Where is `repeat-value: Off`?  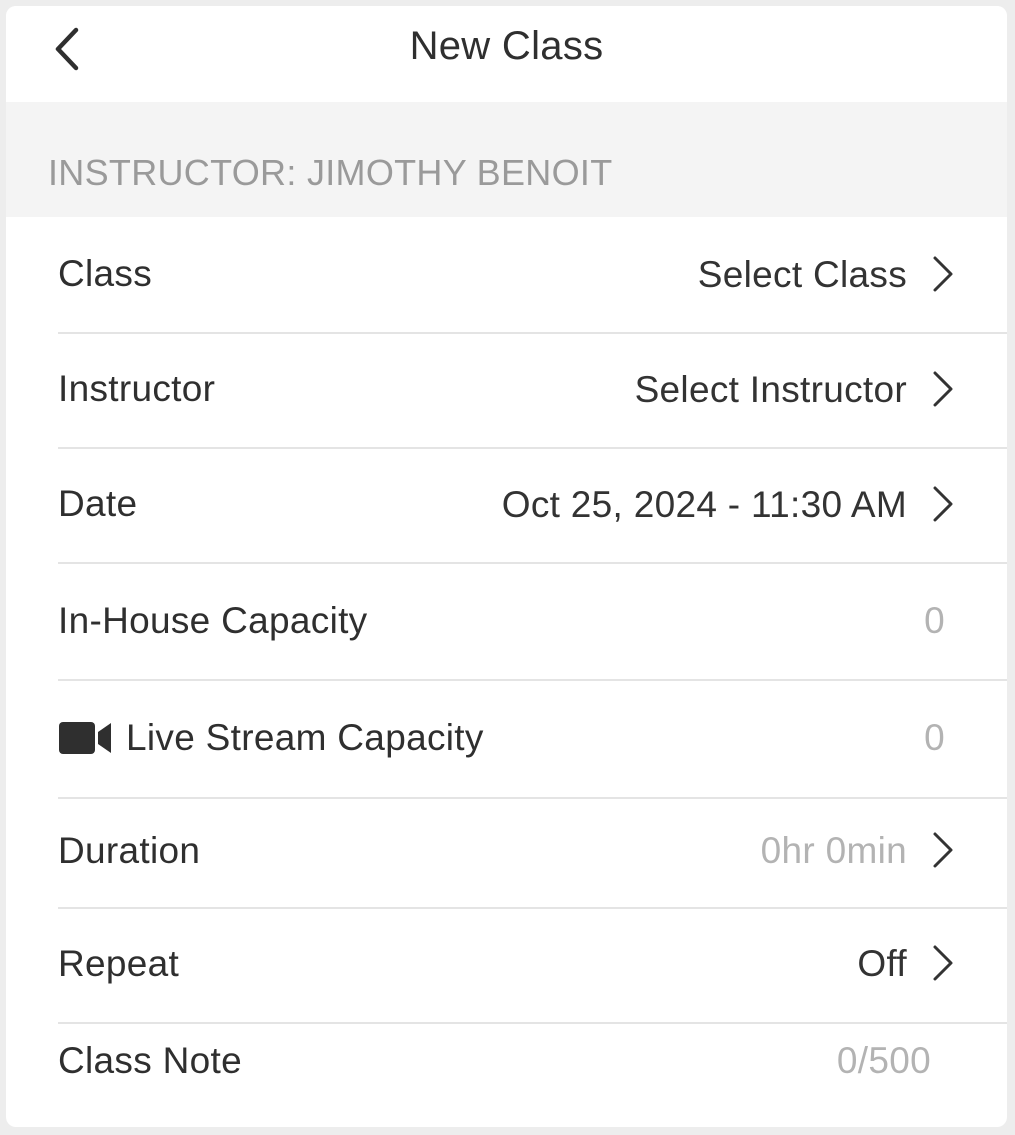 repeat-value: Off is located at coordinates (882, 963).